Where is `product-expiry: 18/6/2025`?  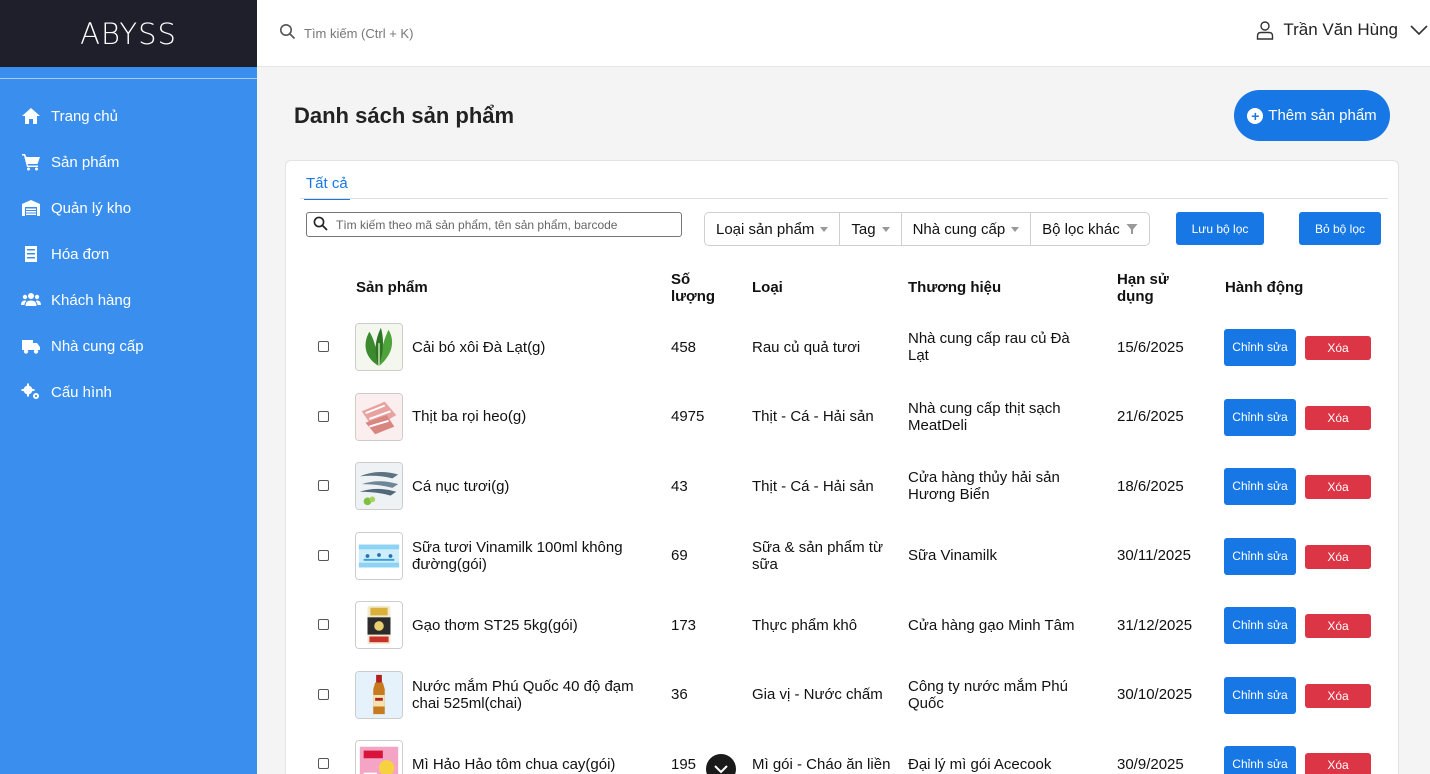
product-expiry: 18/6/2025 is located at coordinates (1150, 486).